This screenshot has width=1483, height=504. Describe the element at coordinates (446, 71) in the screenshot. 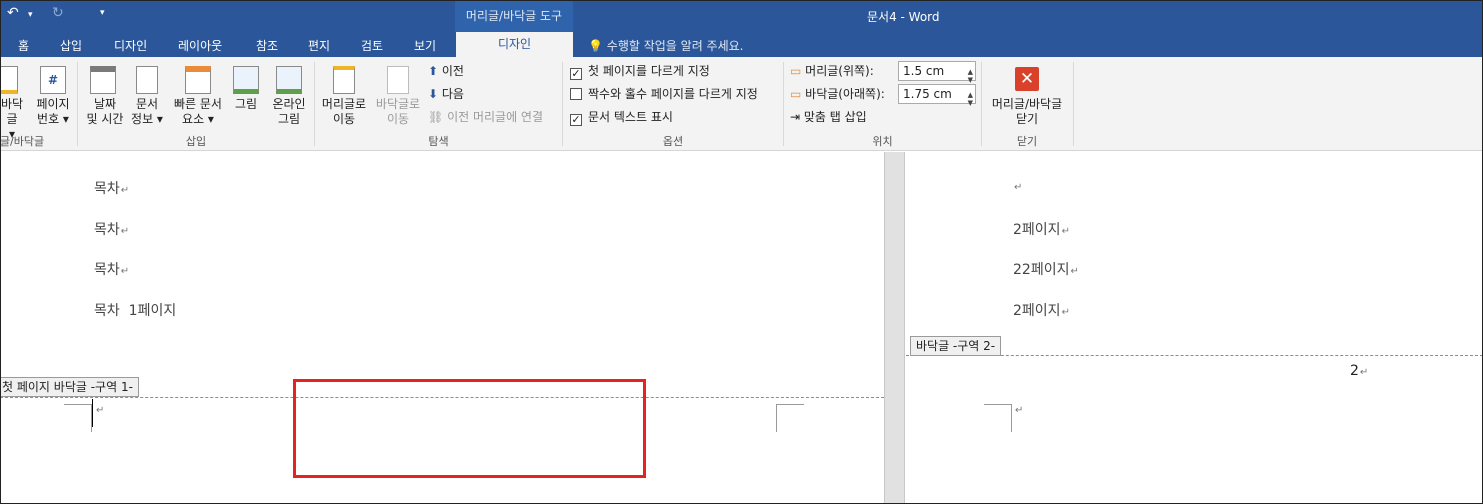

I see `previous-button: ⬆ 이전` at that location.